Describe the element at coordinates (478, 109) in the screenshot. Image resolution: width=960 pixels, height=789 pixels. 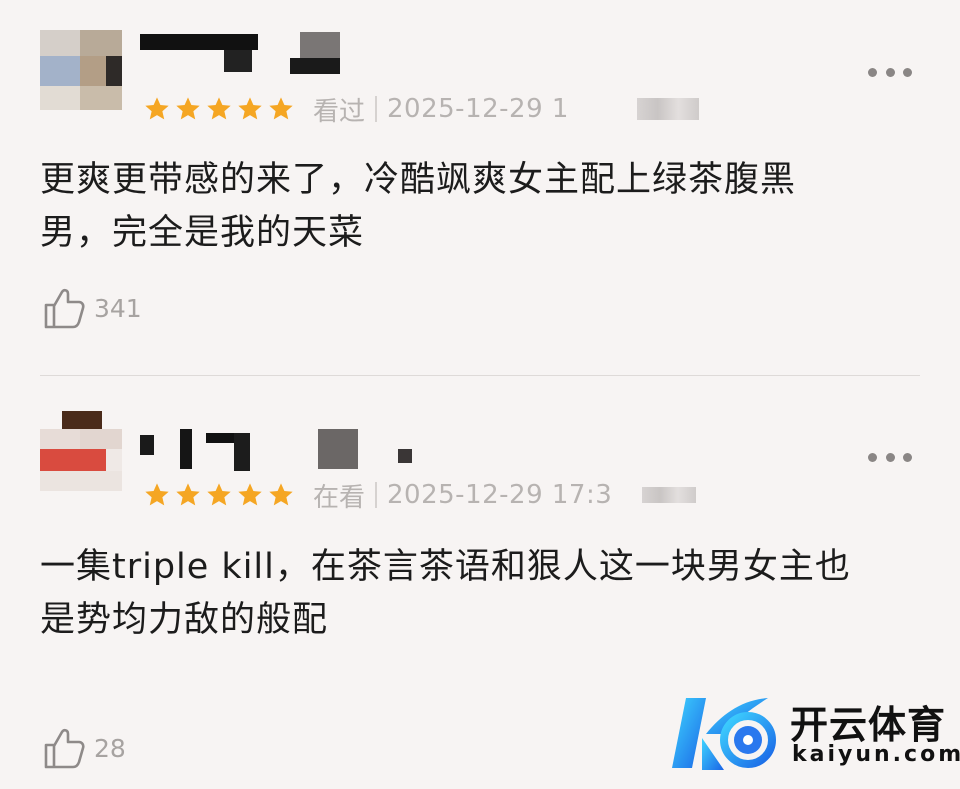
I see `timestamp: 2025-12-29 1` at that location.